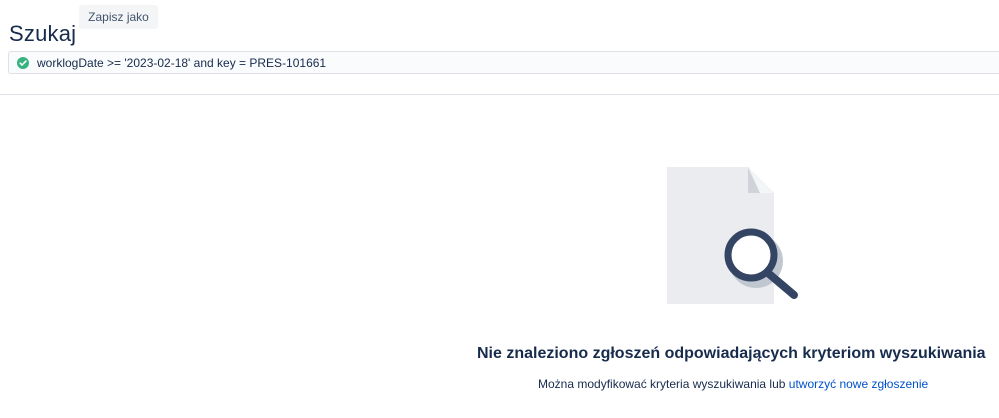 The height and width of the screenshot is (418, 999). What do you see at coordinates (499, 94) in the screenshot?
I see `header-divider` at bounding box center [499, 94].